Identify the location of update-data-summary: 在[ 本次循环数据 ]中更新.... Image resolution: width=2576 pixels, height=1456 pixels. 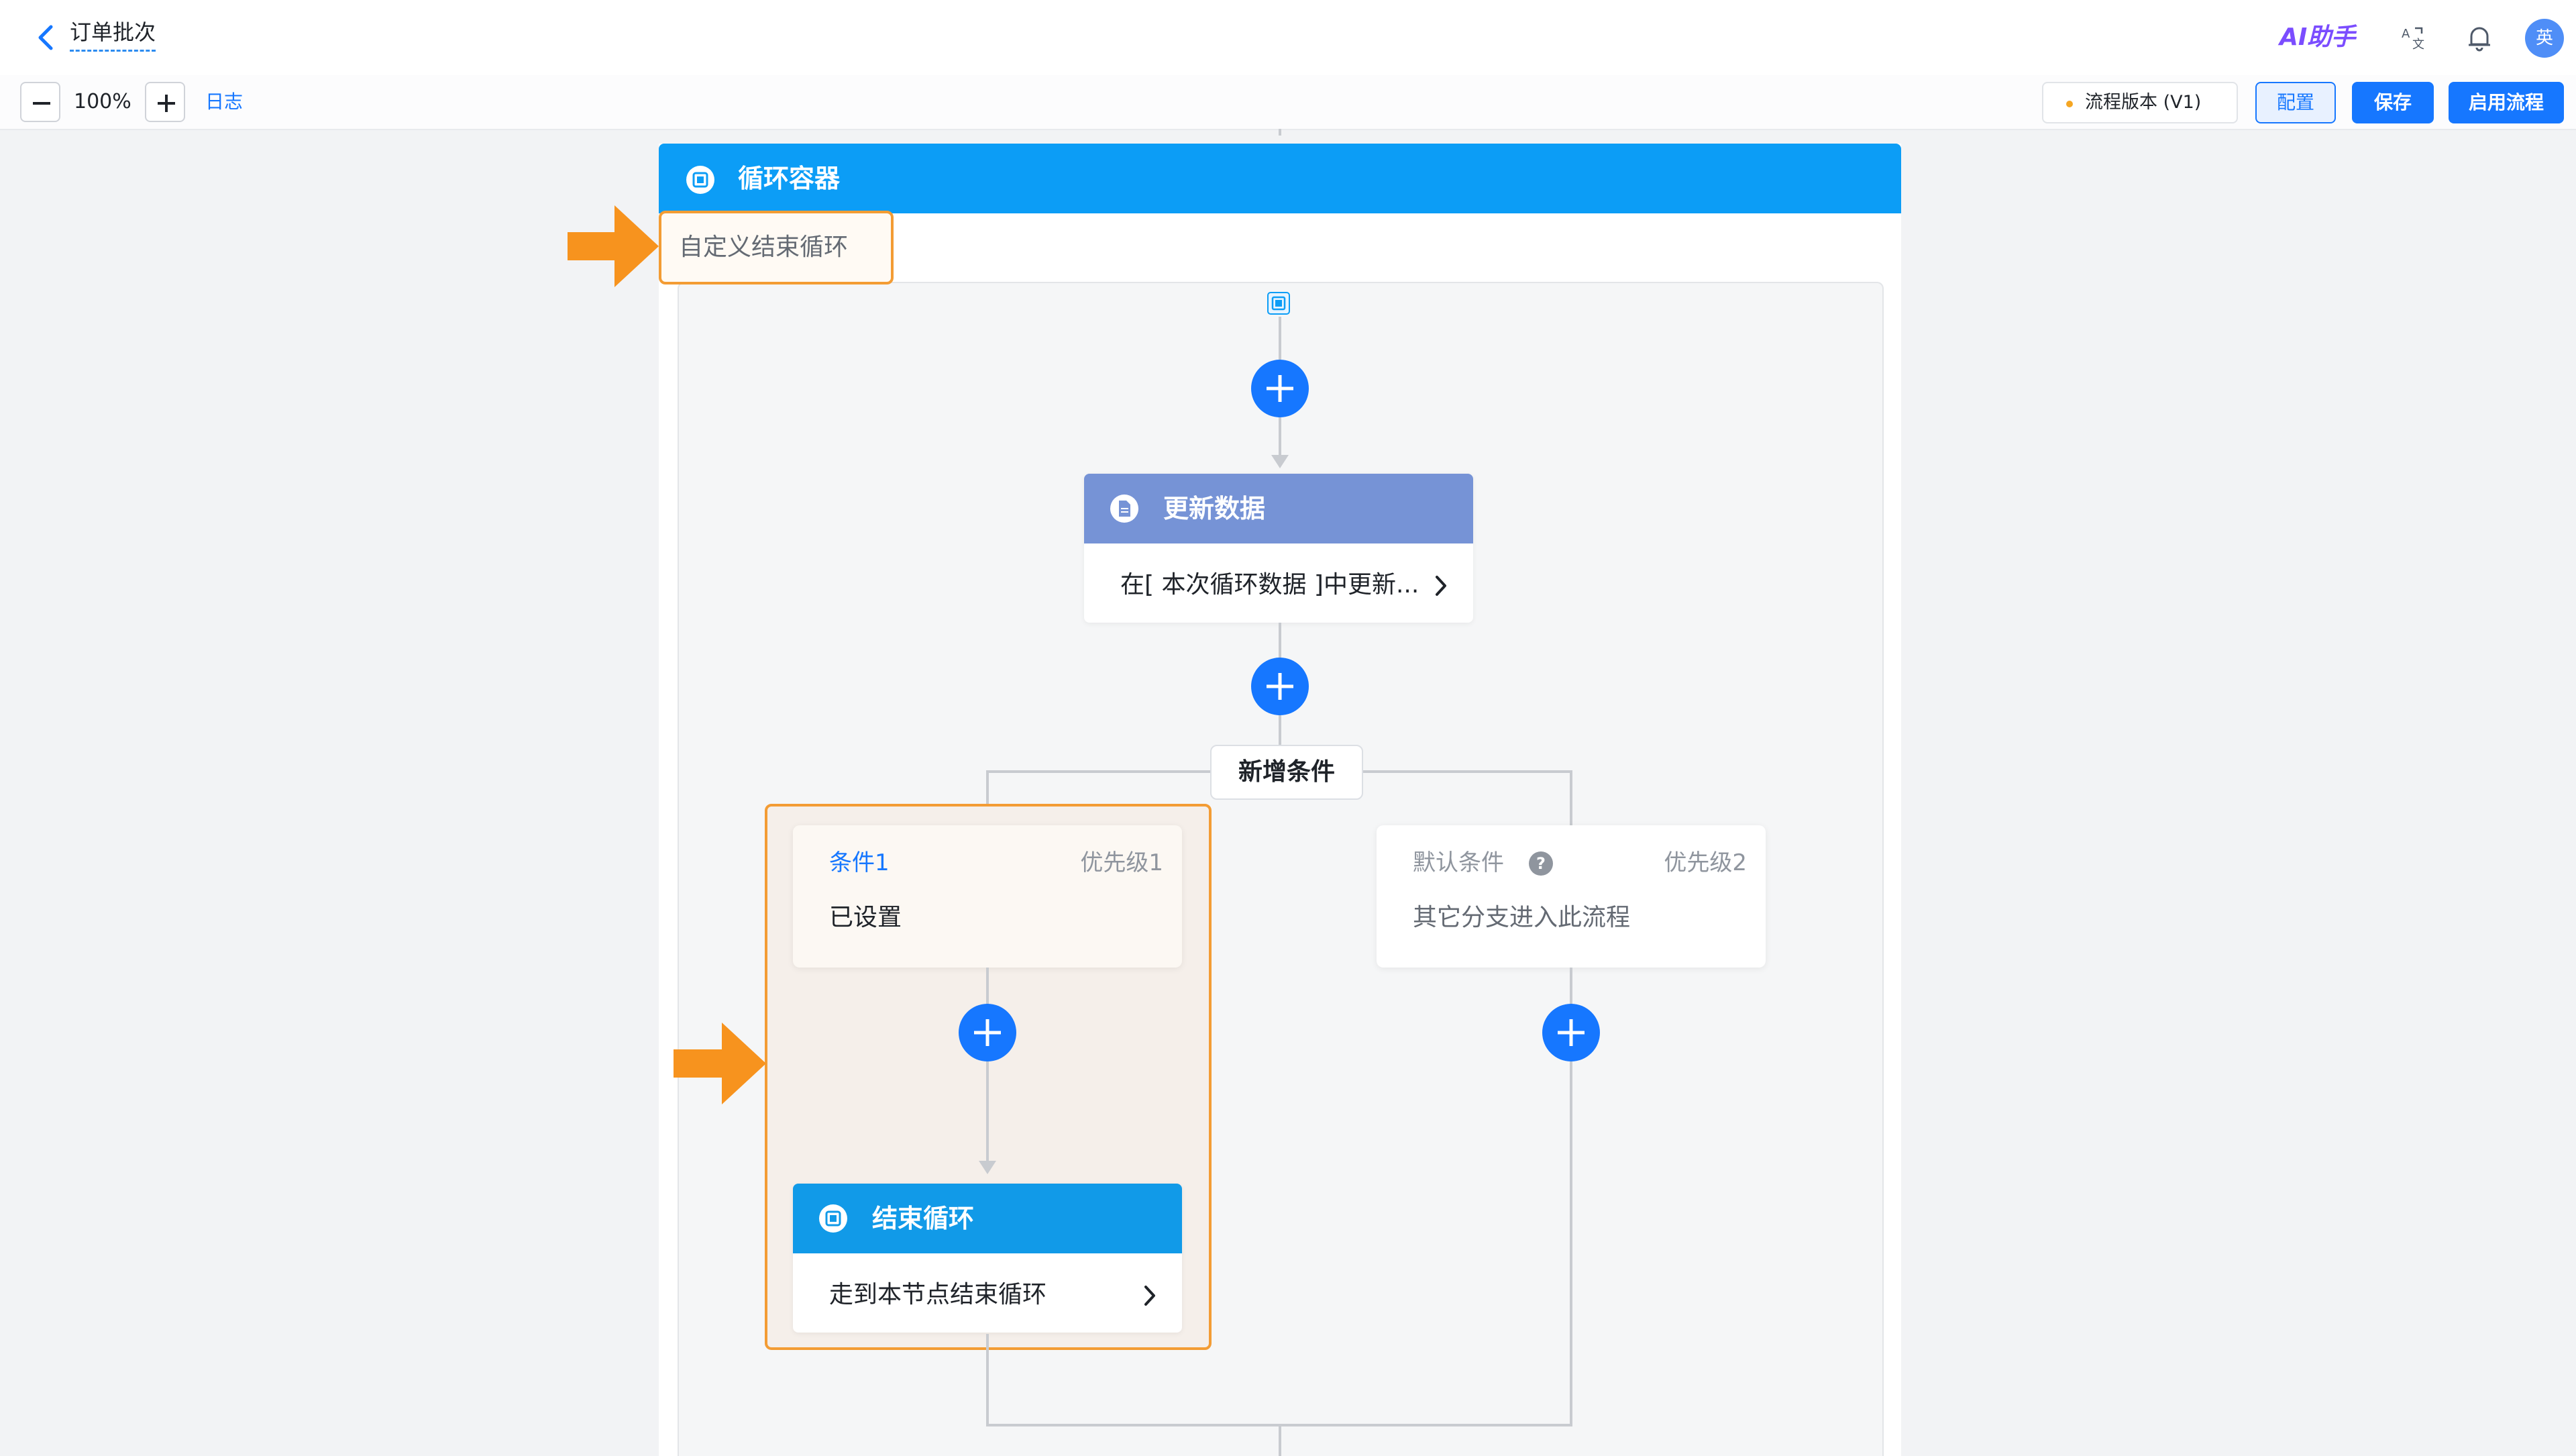
(1269, 585).